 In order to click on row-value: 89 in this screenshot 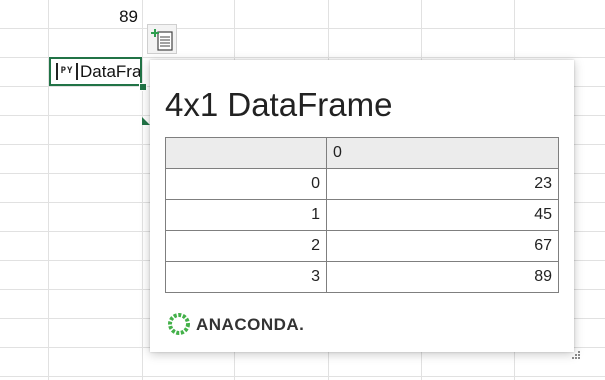, I will do `click(442, 277)`.